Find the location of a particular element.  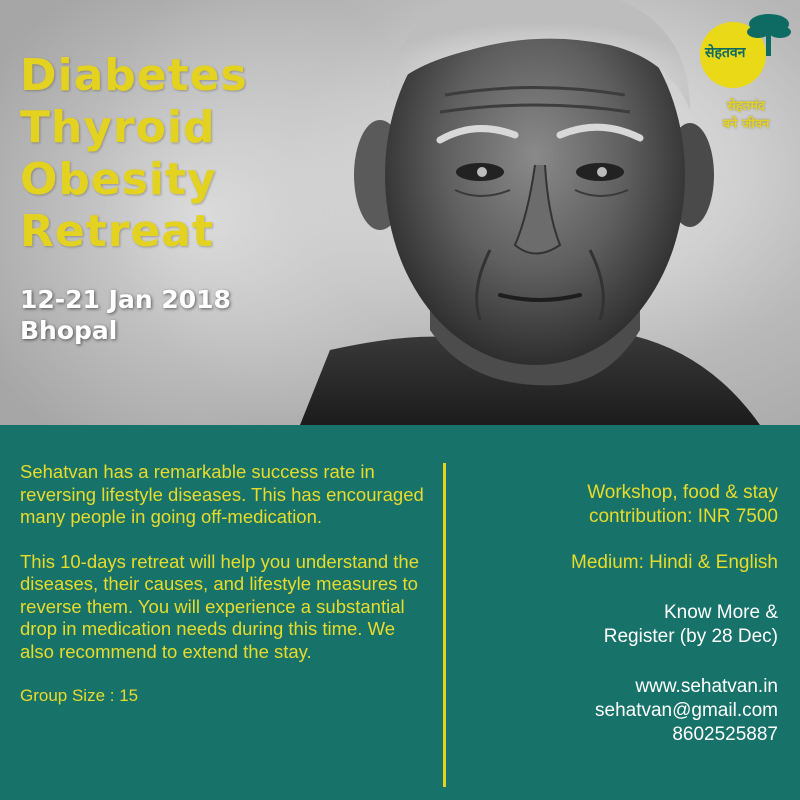

retreat-dates: 12-21 Jan 2018 is located at coordinates (125, 299).